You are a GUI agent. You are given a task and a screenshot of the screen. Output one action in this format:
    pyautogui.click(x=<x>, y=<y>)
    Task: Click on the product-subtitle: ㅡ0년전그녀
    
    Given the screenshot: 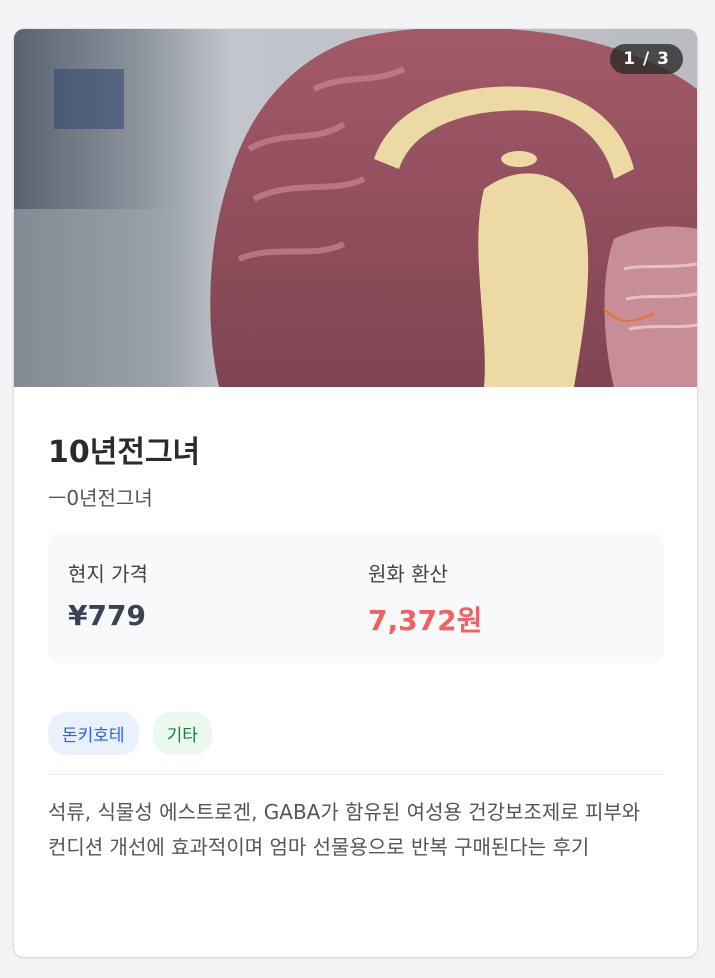 What is the action you would take?
    pyautogui.click(x=100, y=498)
    